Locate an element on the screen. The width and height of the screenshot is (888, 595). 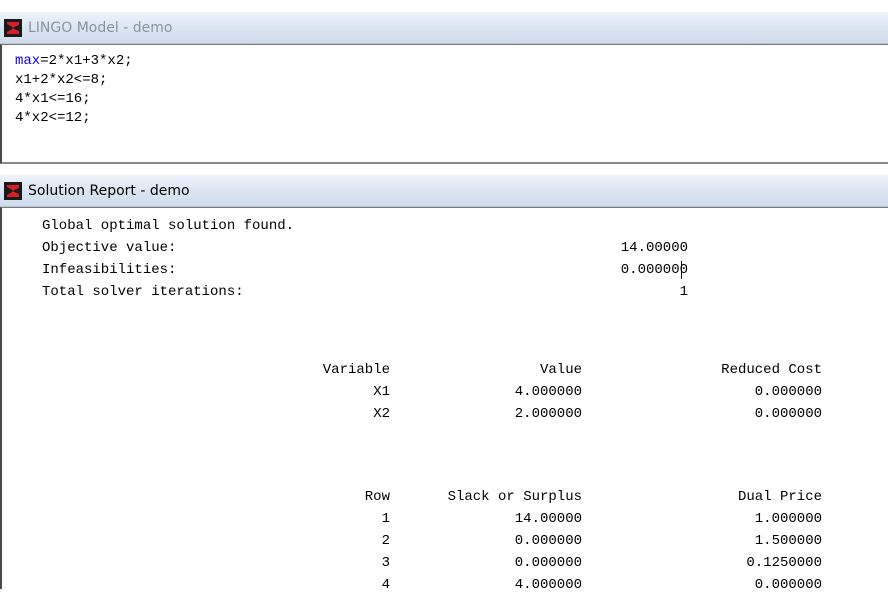
row-dual-price: 0.1250000 is located at coordinates (784, 563).